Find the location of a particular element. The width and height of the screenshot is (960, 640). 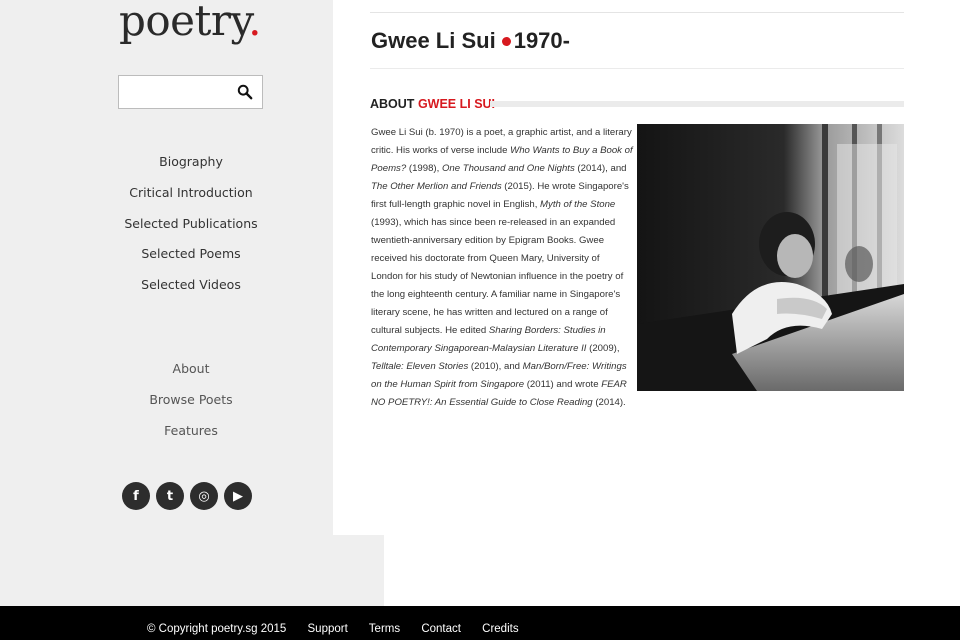

bio-title: The Other Merlion and Friends is located at coordinates (436, 186).